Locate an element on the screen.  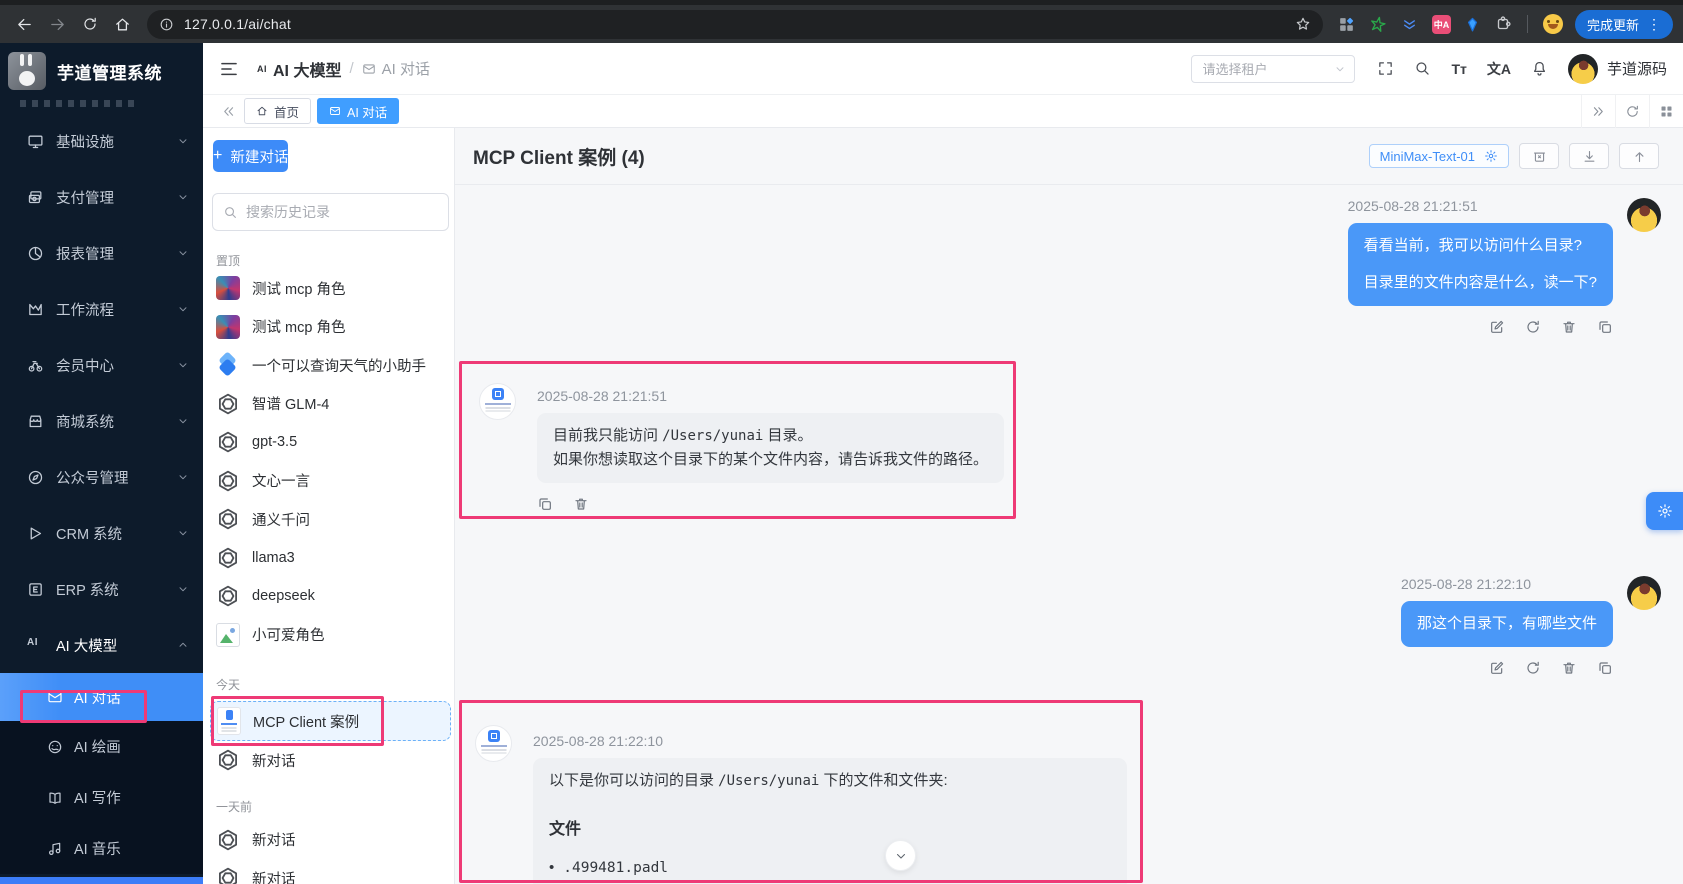
emoji-profile-icon is located at coordinates (1552, 24).